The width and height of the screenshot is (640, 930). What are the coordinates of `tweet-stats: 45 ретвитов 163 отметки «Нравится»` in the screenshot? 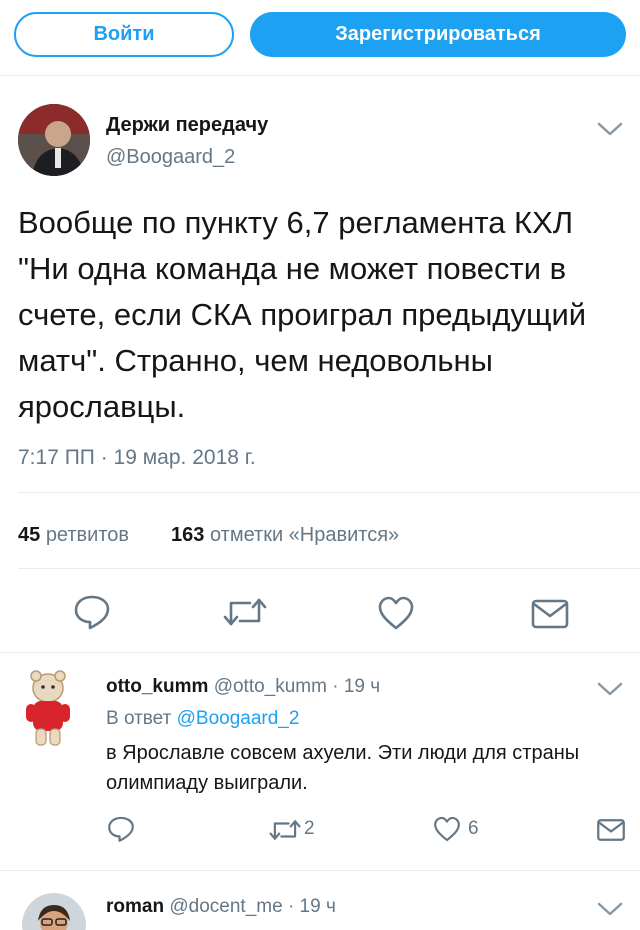 It's located at (208, 535).